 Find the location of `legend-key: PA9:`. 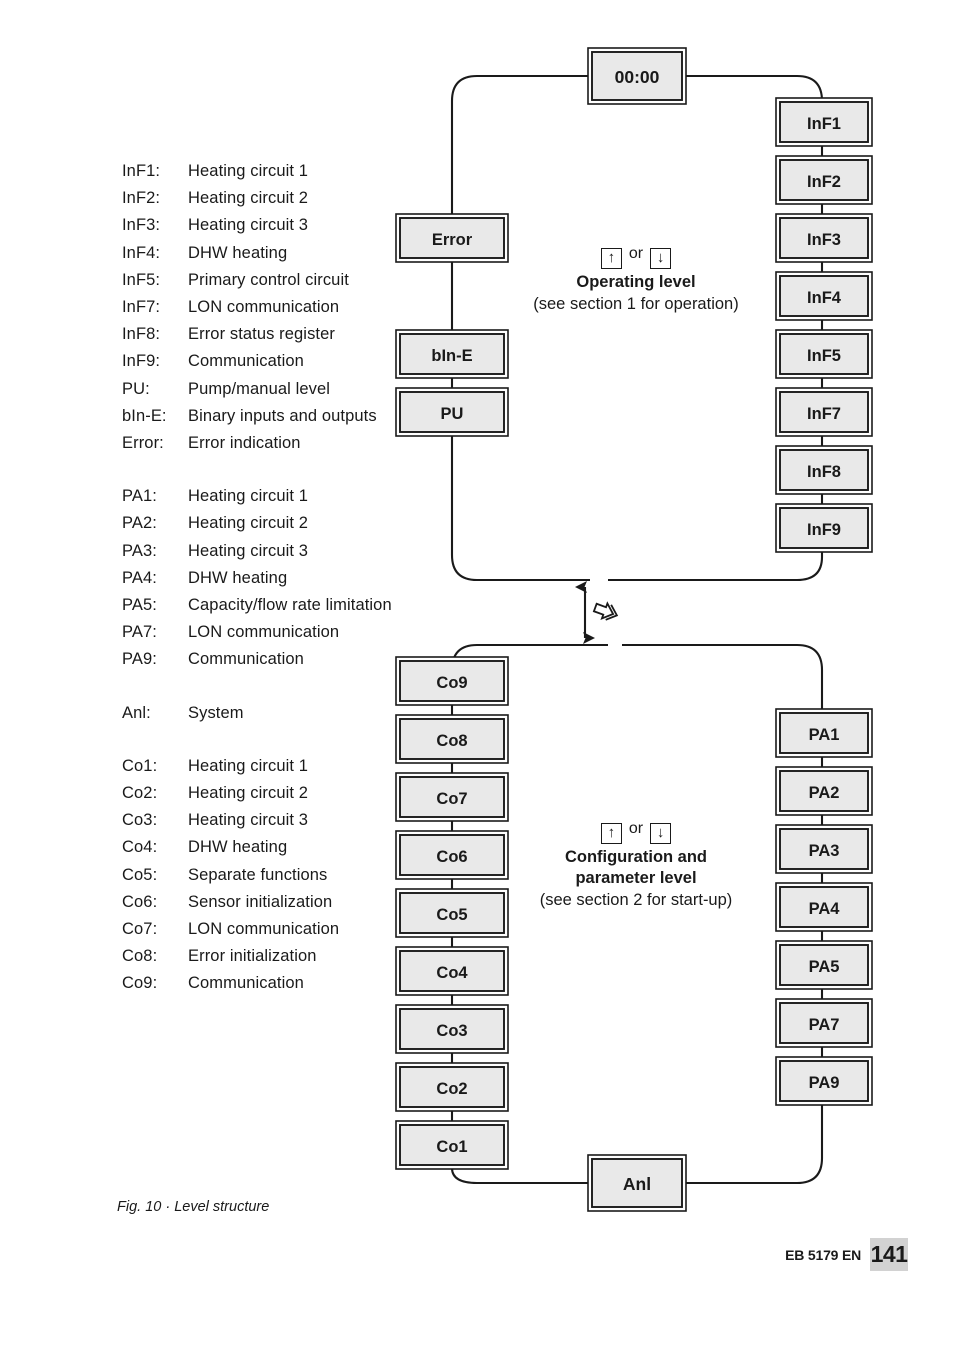

legend-key: PA9: is located at coordinates (139, 659).